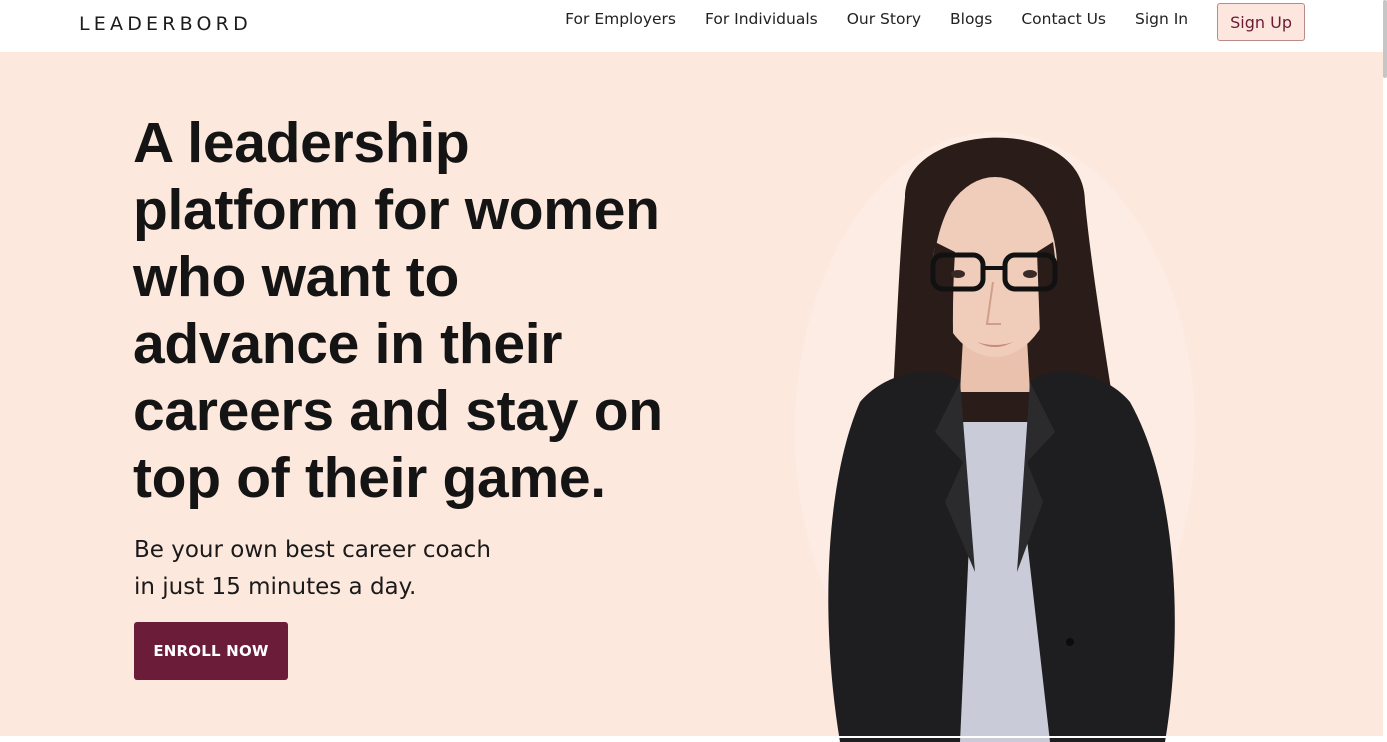 The image size is (1387, 742). What do you see at coordinates (275, 587) in the screenshot?
I see `hero-subtext-line-2: in just 15 minutes a day.` at bounding box center [275, 587].